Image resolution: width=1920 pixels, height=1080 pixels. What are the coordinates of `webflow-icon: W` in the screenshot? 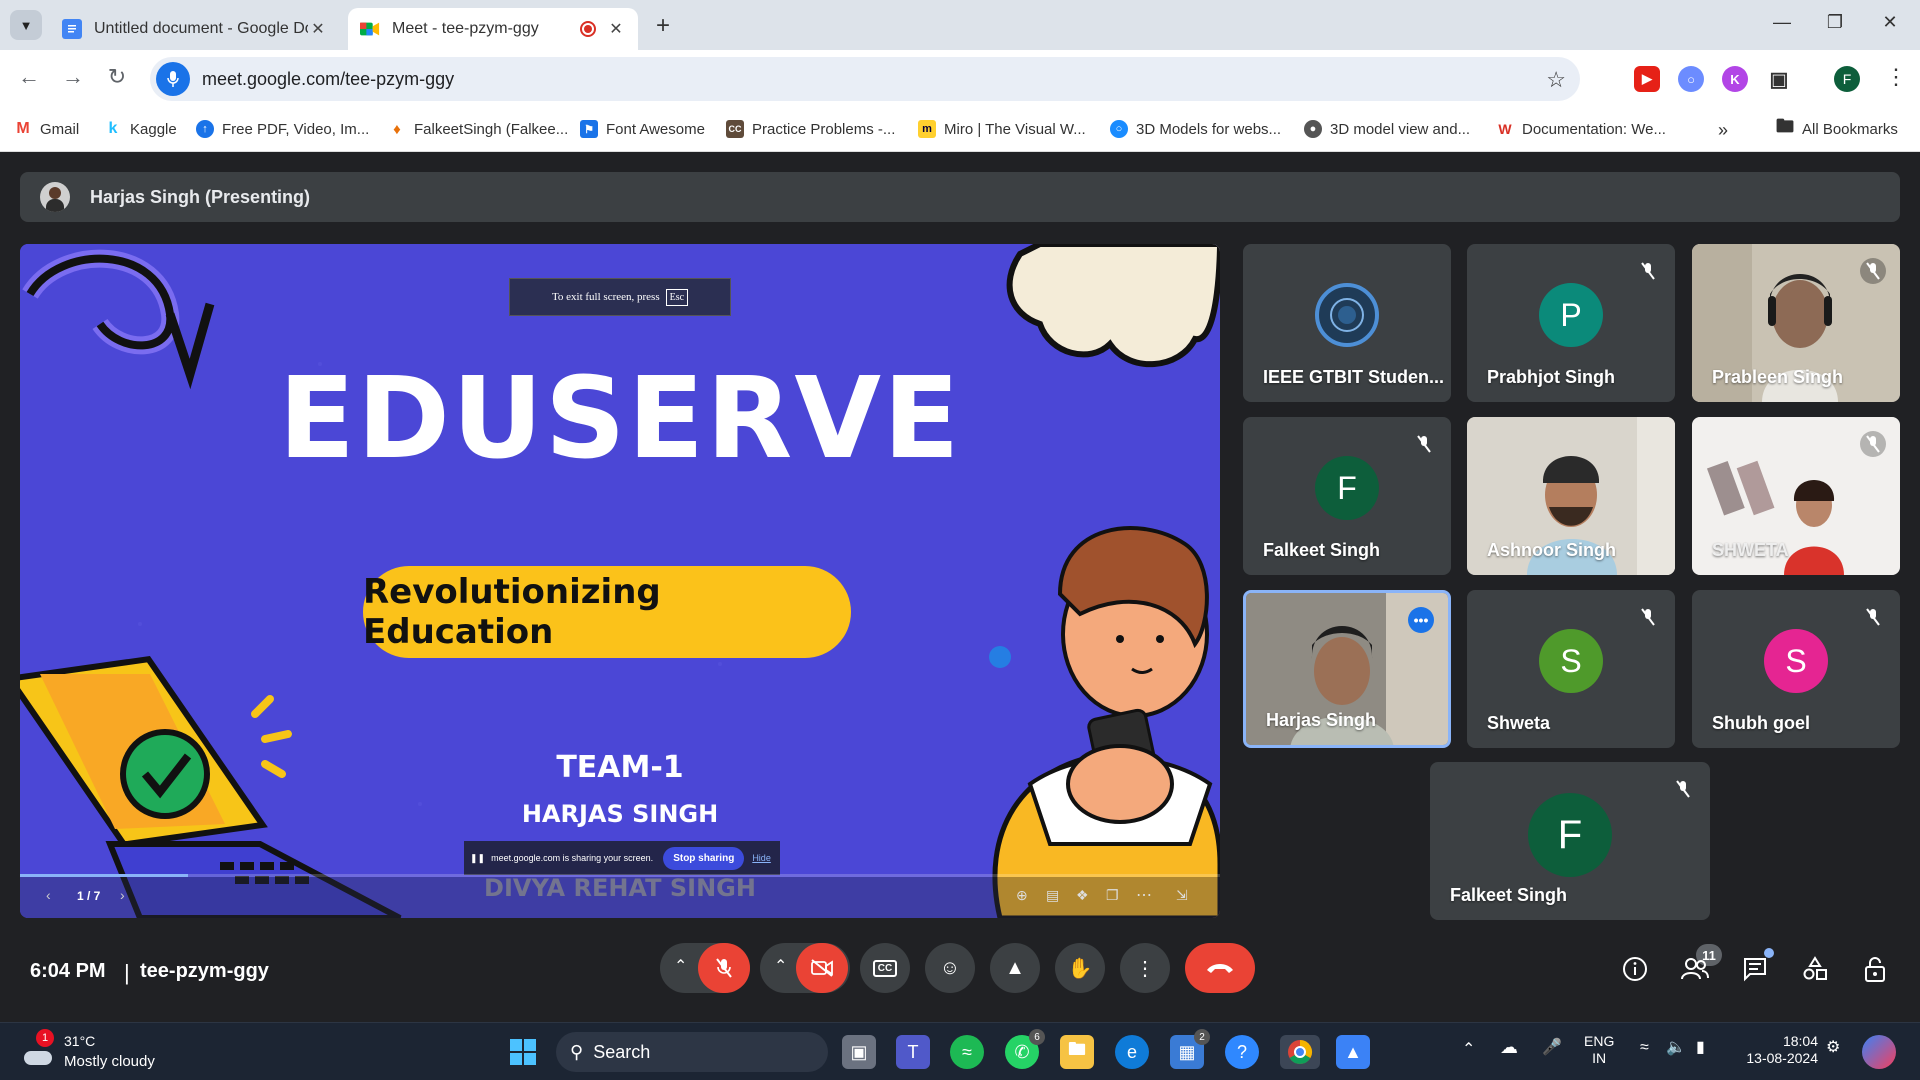 It's located at (1505, 129).